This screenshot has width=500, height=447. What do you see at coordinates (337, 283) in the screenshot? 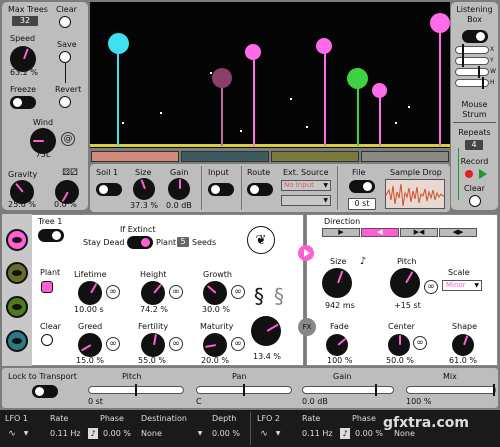
I see `grain-size-dial` at bounding box center [337, 283].